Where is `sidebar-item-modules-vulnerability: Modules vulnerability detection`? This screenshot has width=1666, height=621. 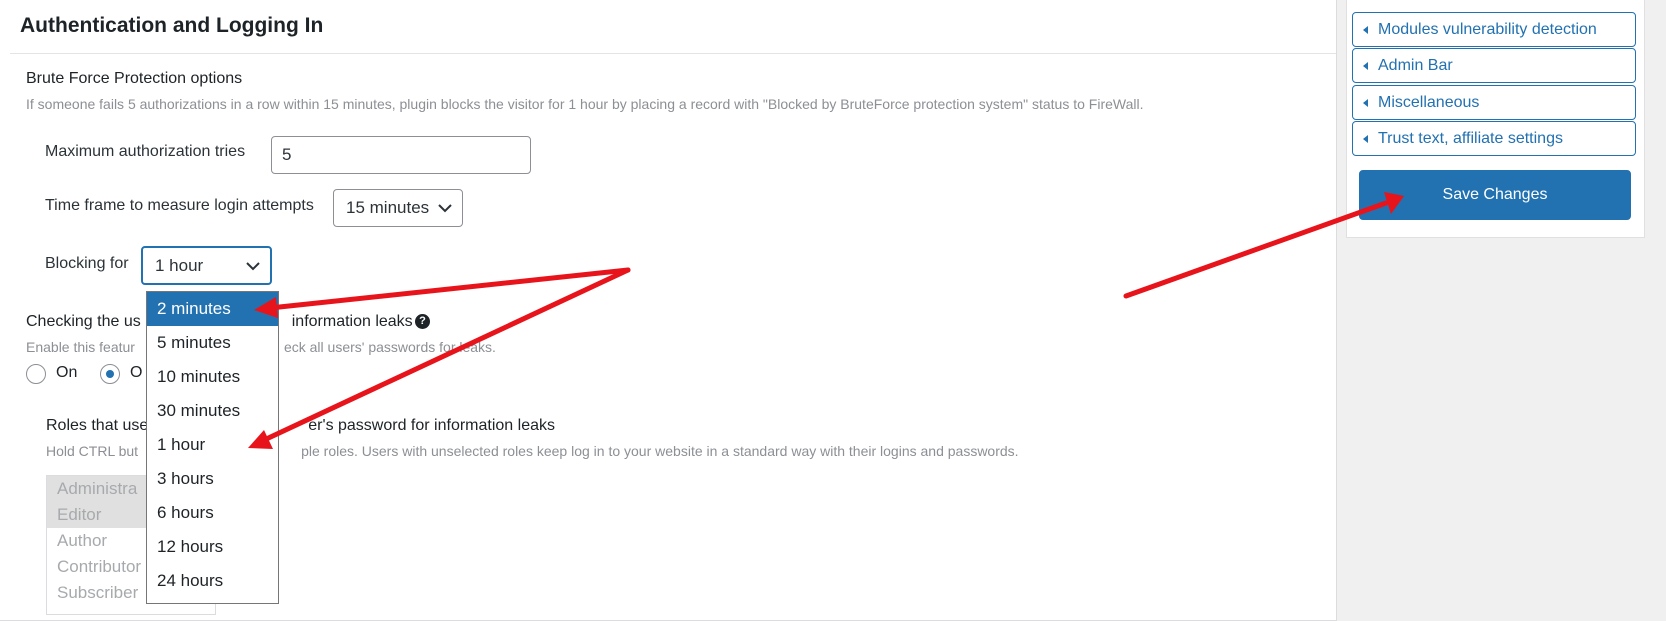 sidebar-item-modules-vulnerability: Modules vulnerability detection is located at coordinates (1494, 29).